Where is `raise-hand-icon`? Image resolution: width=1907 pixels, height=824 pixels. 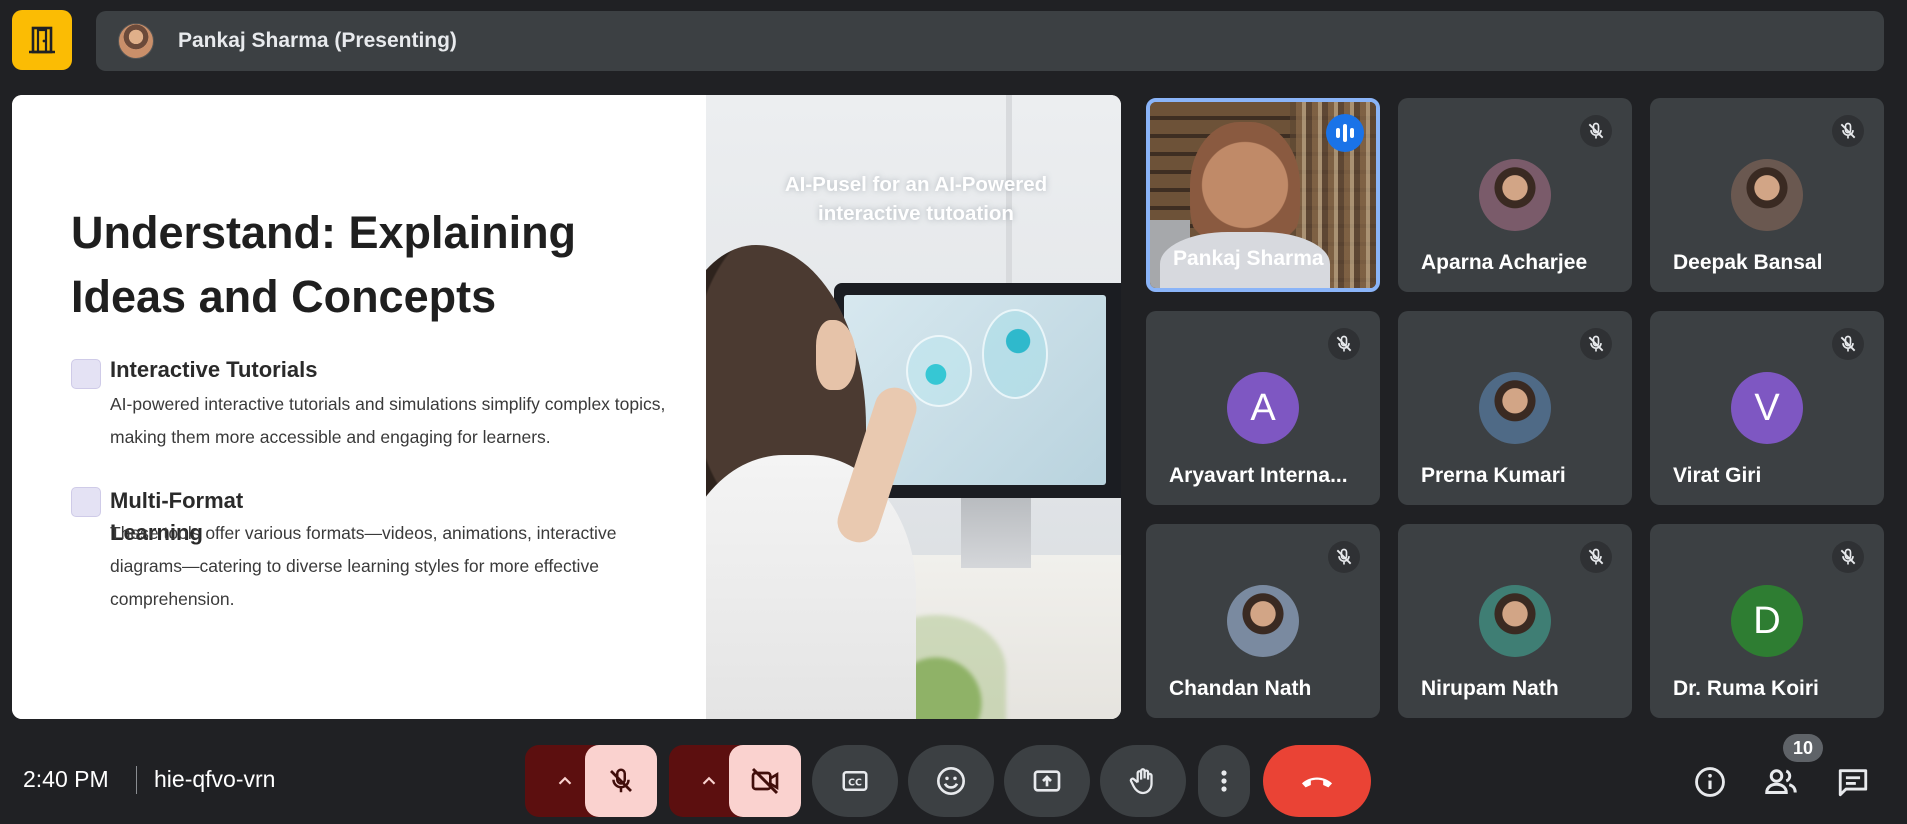 raise-hand-icon is located at coordinates (1141, 781).